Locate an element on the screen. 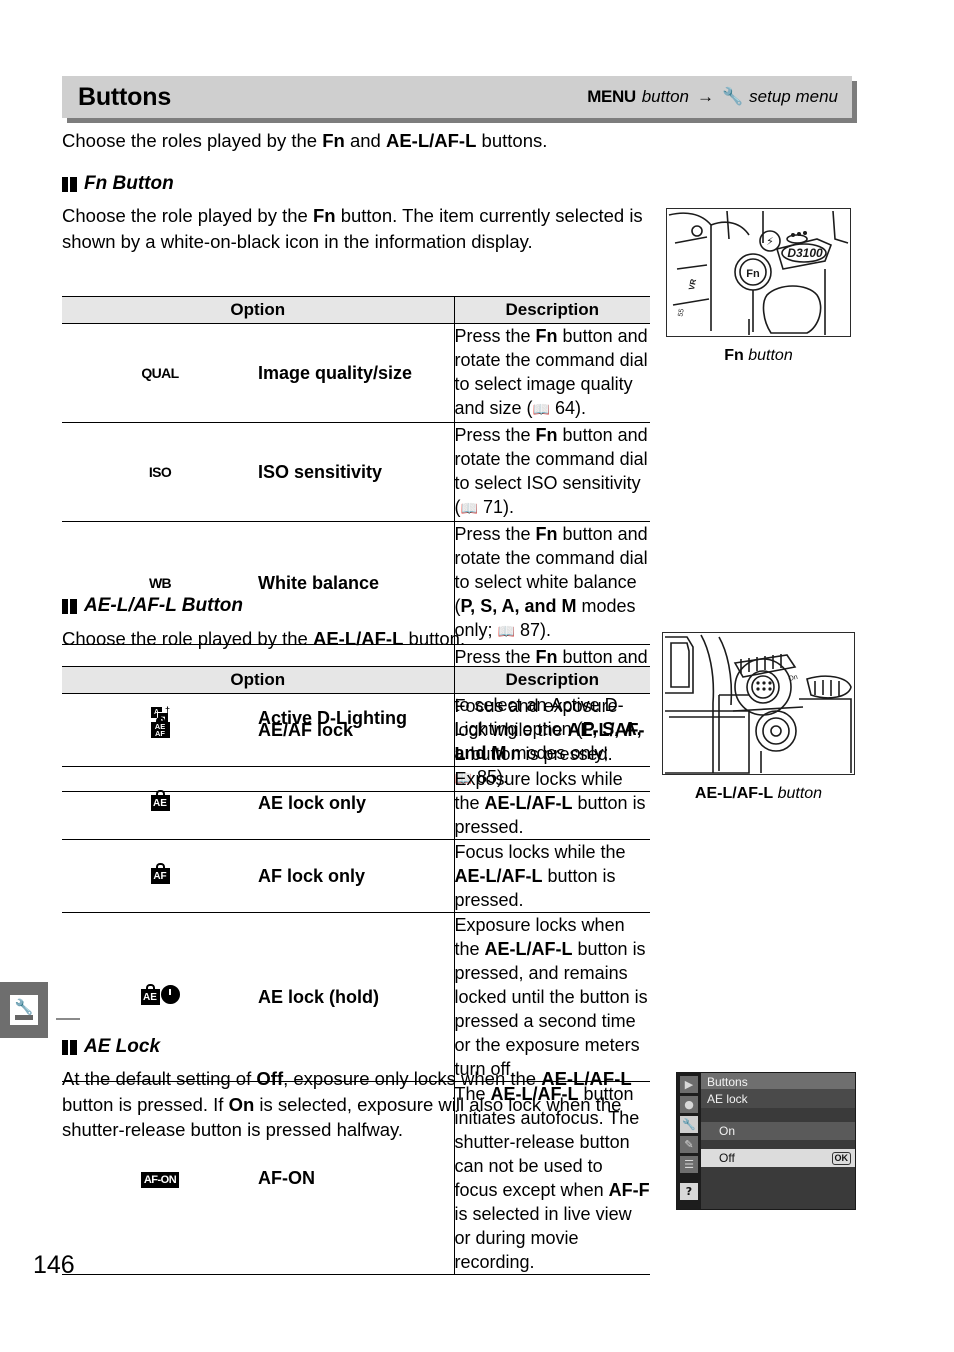  breadcrumb-arrow-icon: → is located at coordinates (705, 96).